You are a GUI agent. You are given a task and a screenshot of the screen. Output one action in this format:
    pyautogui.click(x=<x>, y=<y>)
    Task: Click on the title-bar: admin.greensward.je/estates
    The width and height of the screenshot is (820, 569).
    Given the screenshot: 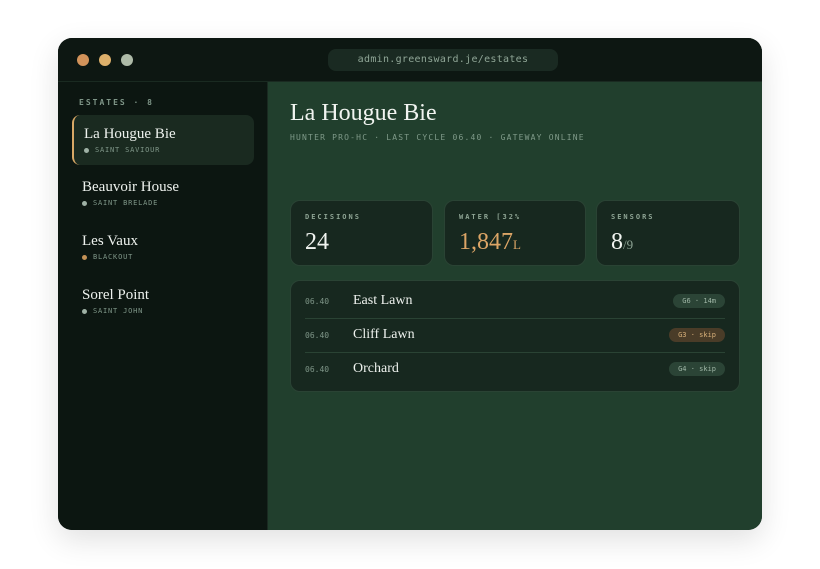 What is the action you would take?
    pyautogui.click(x=410, y=60)
    